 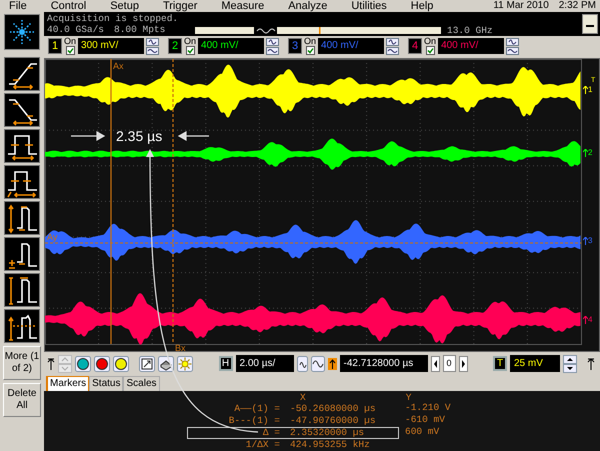 What do you see at coordinates (590, 153) in the screenshot?
I see `trace-label: 2` at bounding box center [590, 153].